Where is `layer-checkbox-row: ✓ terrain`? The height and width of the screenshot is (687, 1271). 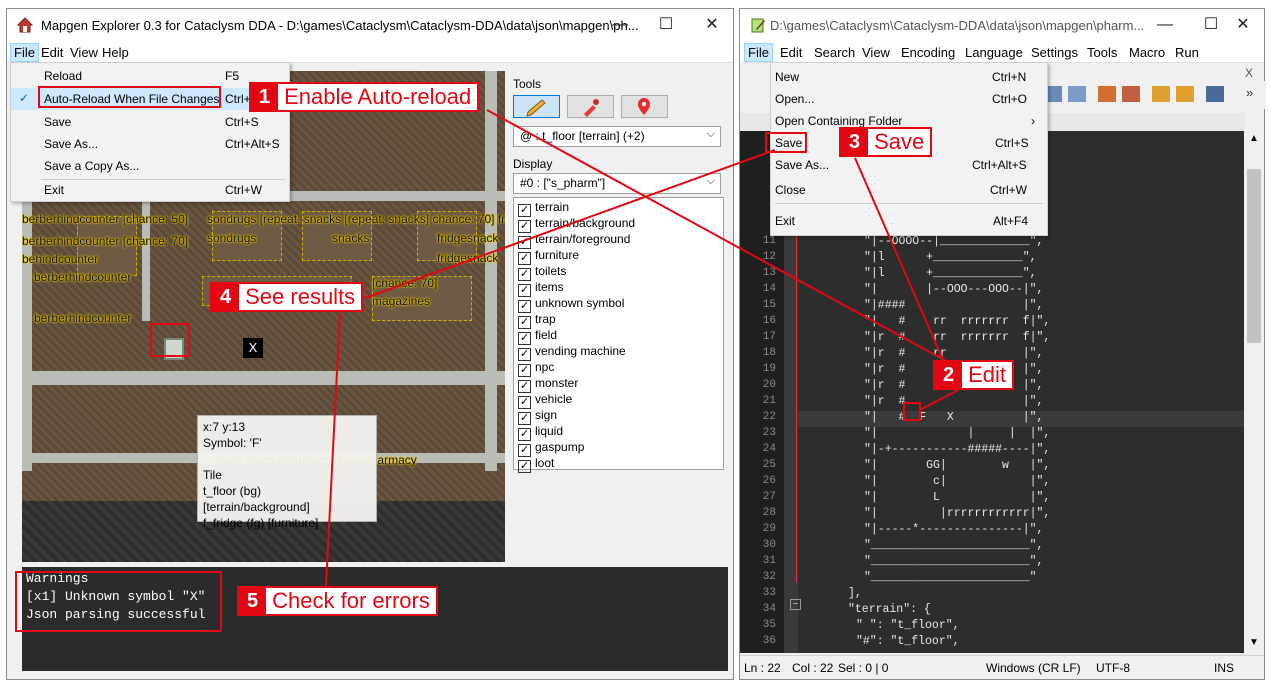
layer-checkbox-row: ✓ terrain is located at coordinates (543, 208).